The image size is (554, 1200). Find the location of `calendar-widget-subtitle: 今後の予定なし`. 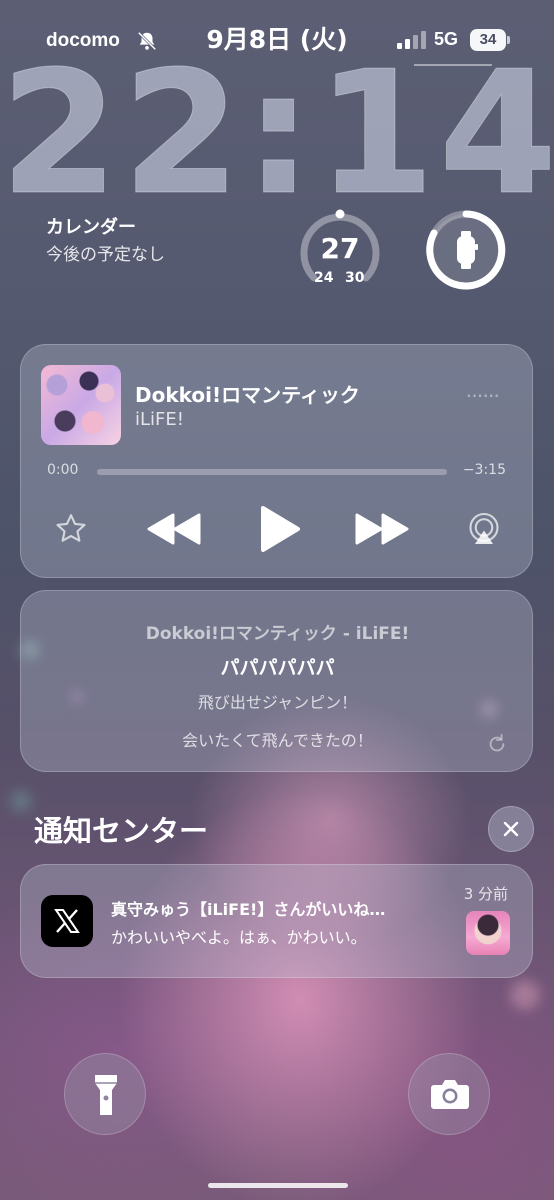

calendar-widget-subtitle: 今後の予定なし is located at coordinates (105, 255).